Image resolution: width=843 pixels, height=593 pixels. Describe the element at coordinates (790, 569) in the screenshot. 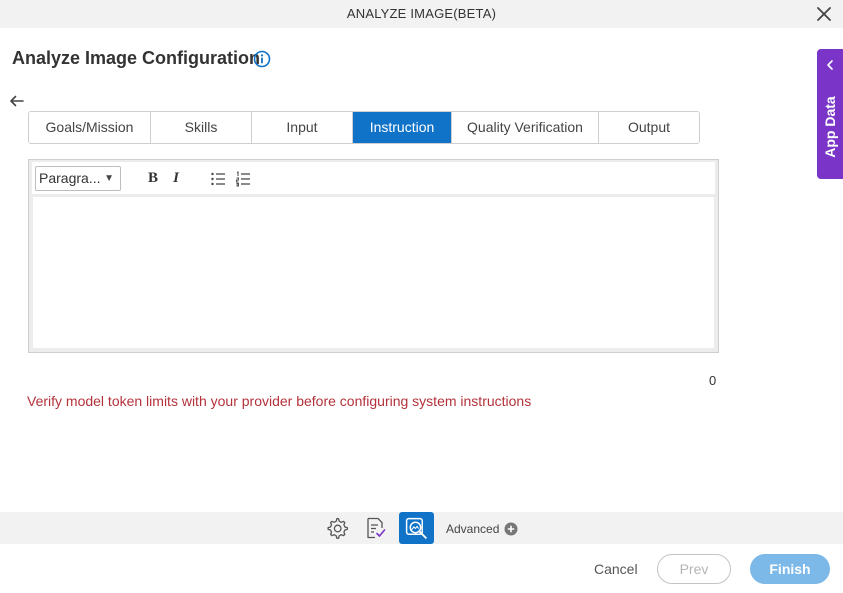

I see `finish-button: Finish` at that location.